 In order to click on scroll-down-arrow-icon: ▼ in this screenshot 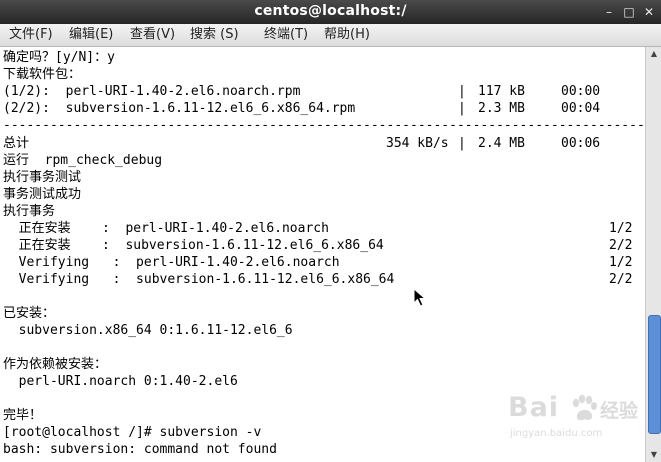, I will do `click(653, 455)`.